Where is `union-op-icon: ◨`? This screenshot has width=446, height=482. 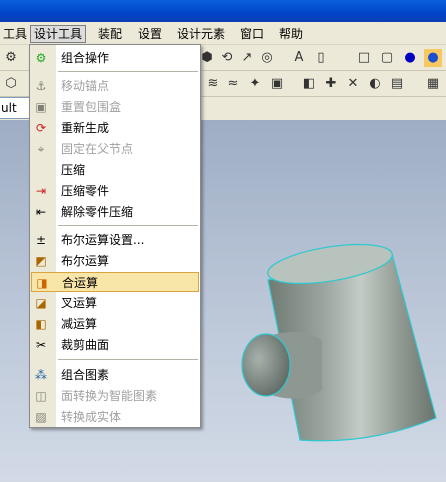
union-op-icon: ◨ is located at coordinates (42, 283).